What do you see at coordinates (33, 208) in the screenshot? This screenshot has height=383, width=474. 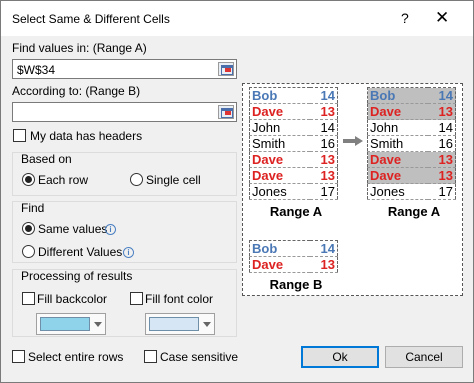 I see `find-title: Find` at bounding box center [33, 208].